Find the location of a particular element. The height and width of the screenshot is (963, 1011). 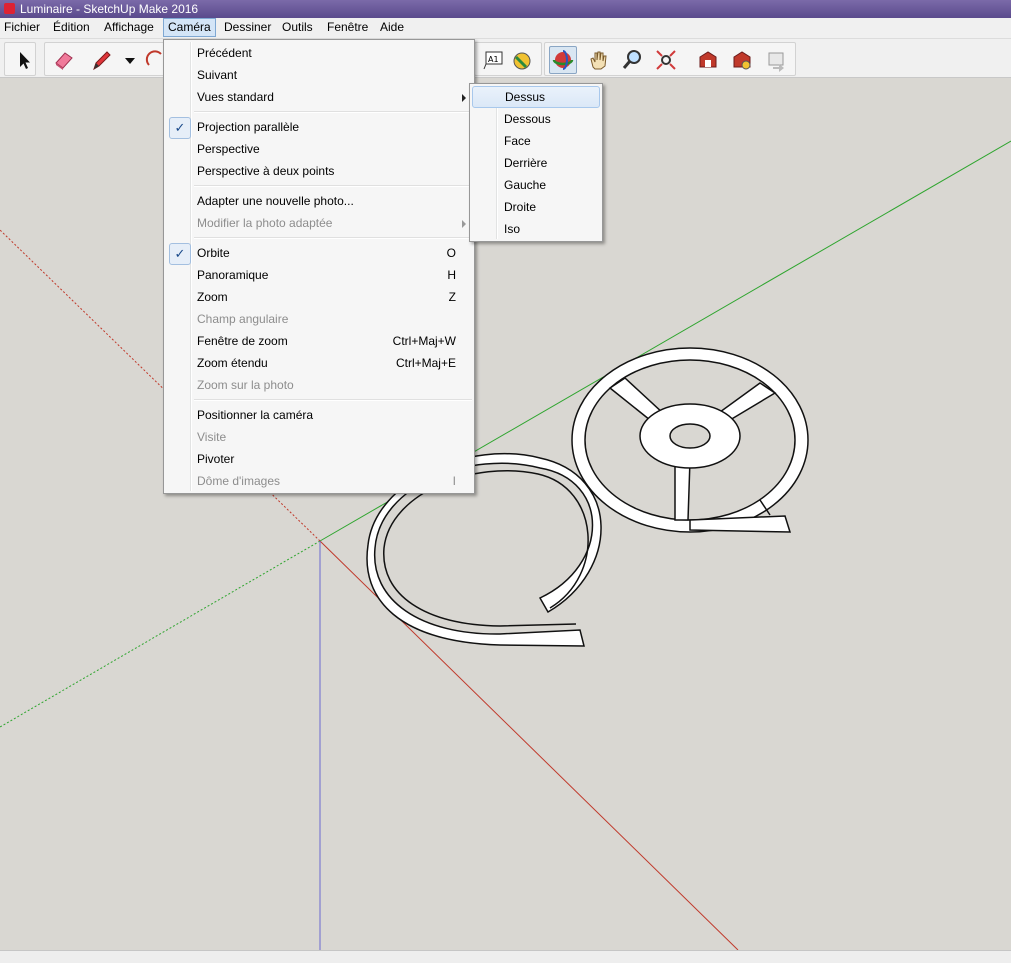

menu-item-panoramique: Panoramique H is located at coordinates (319, 275).